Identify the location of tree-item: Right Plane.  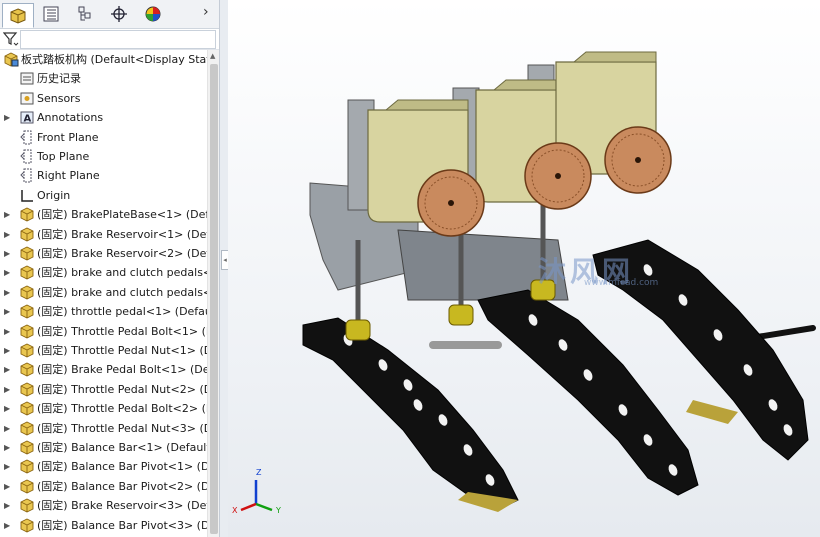
(103, 175).